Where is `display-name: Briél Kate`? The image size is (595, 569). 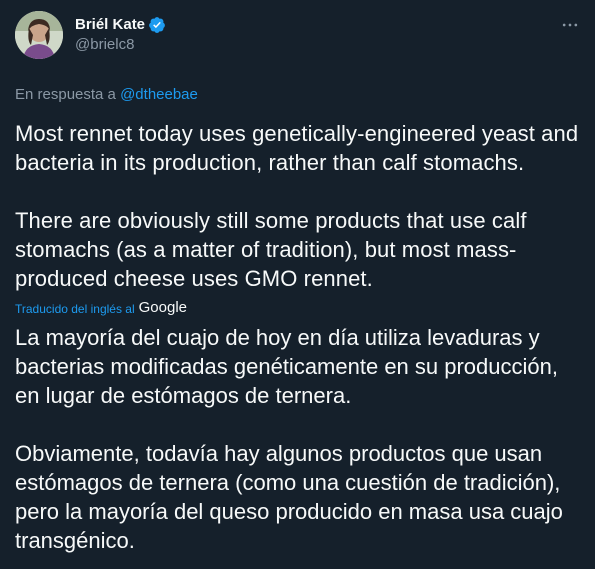
display-name: Briél Kate is located at coordinates (110, 25).